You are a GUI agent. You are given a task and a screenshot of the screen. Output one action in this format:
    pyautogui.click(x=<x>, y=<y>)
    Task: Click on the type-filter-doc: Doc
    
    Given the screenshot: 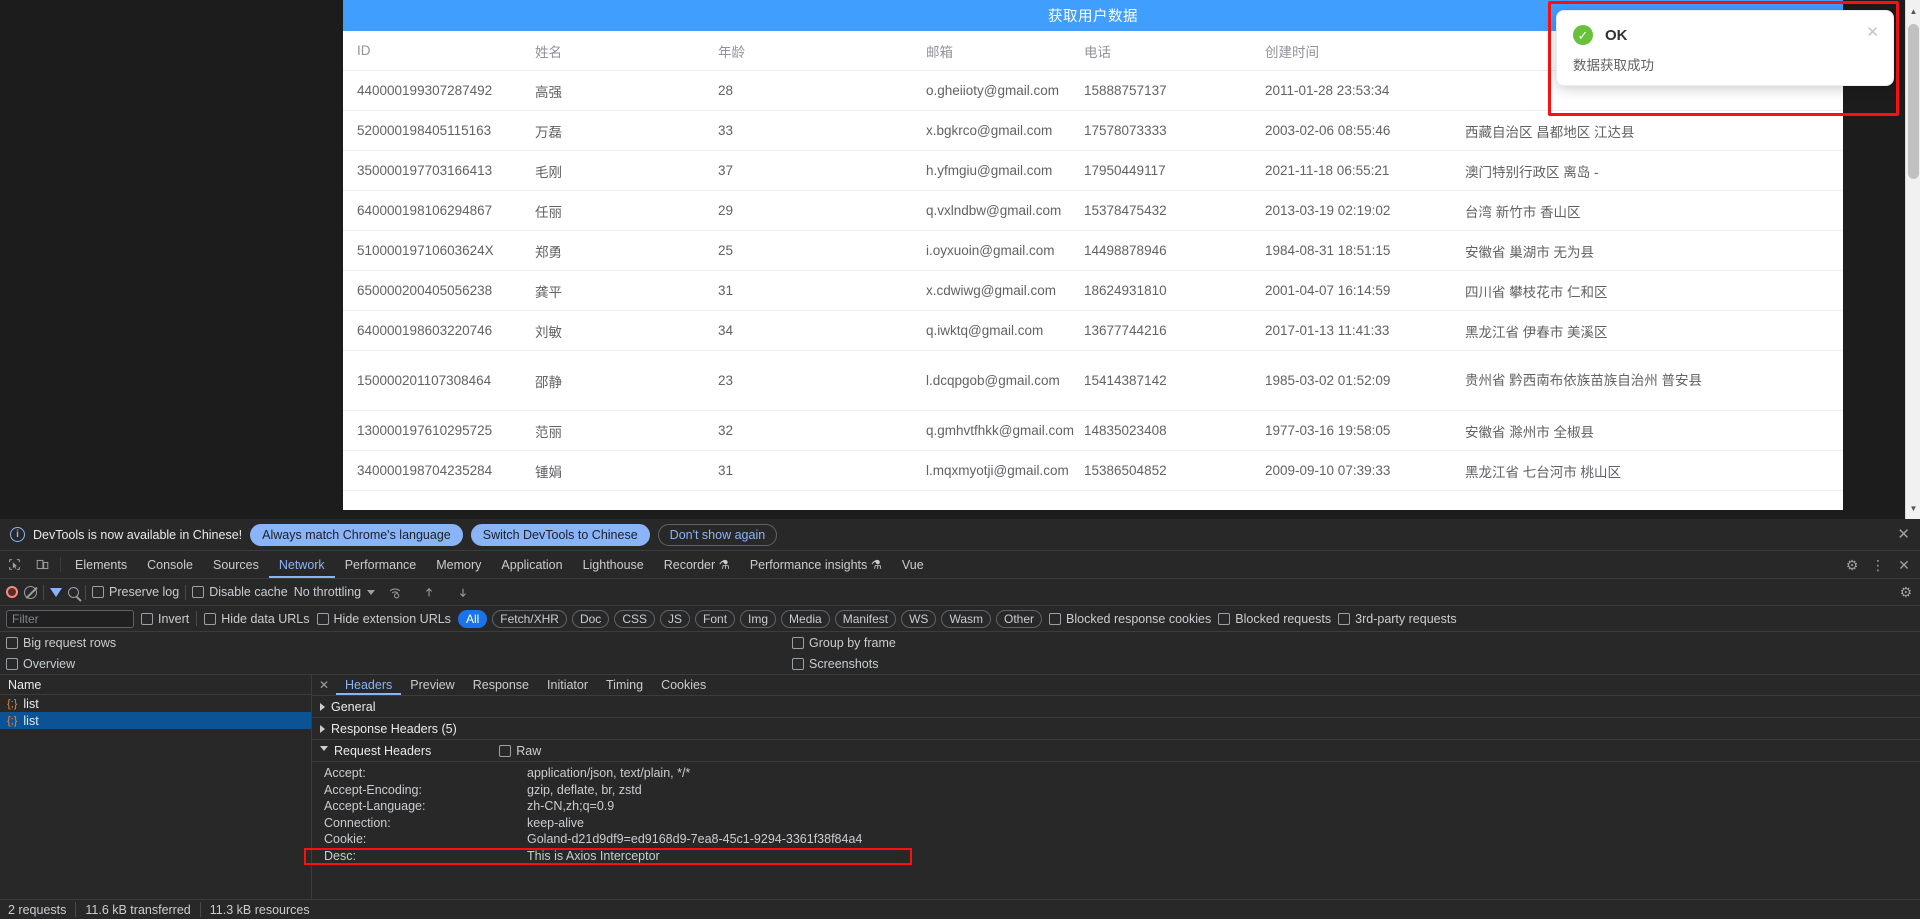 What is the action you would take?
    pyautogui.click(x=590, y=618)
    